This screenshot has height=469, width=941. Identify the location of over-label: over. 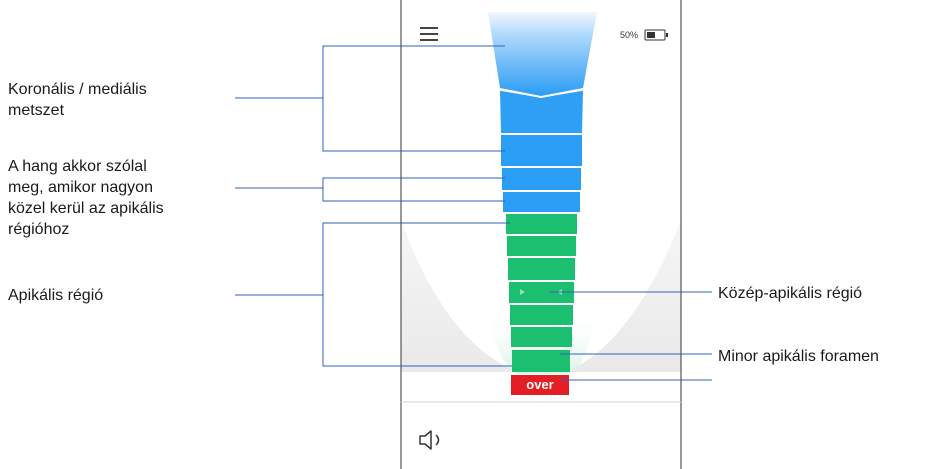
(539, 384).